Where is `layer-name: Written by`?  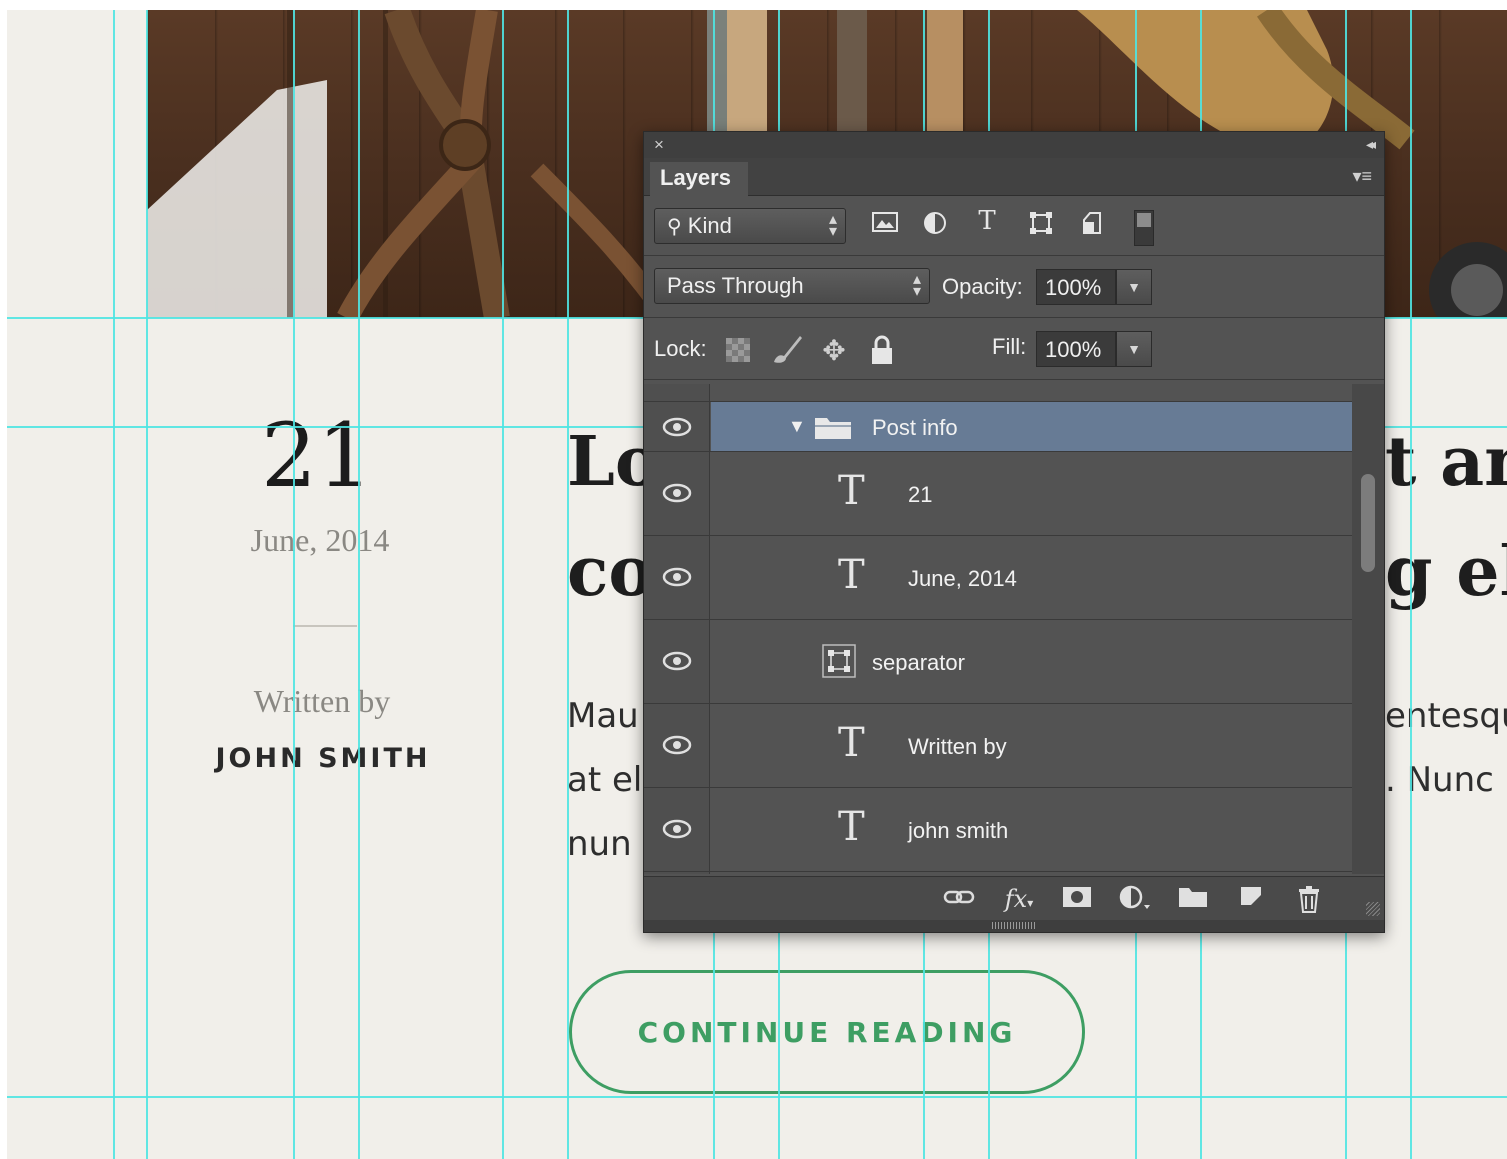 layer-name: Written by is located at coordinates (957, 747).